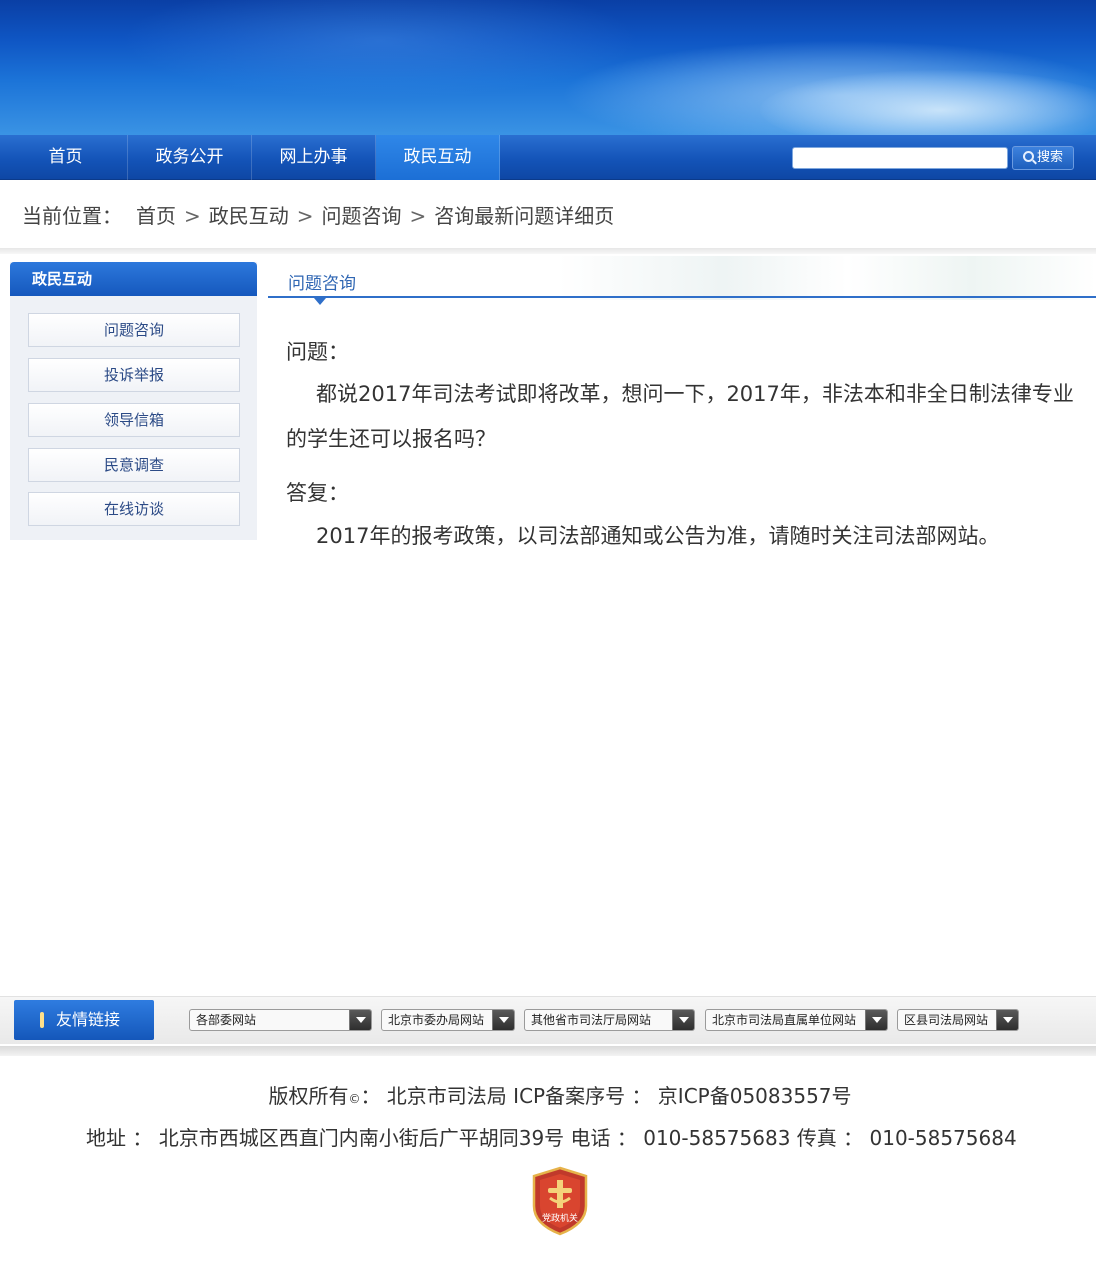  What do you see at coordinates (658, 536) in the screenshot?
I see `answer-text: 2017年的报考政策，以司法部通知或公告为准，请随时关注司法部网站。` at bounding box center [658, 536].